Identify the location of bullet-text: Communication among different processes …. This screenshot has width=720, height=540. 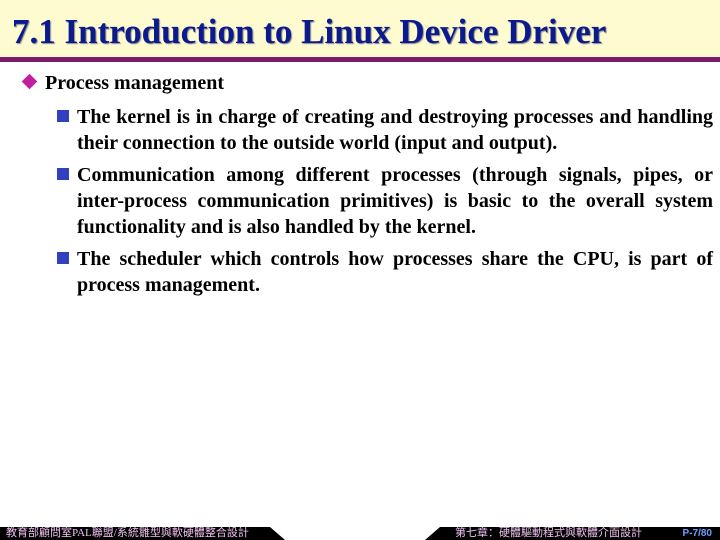
(395, 201).